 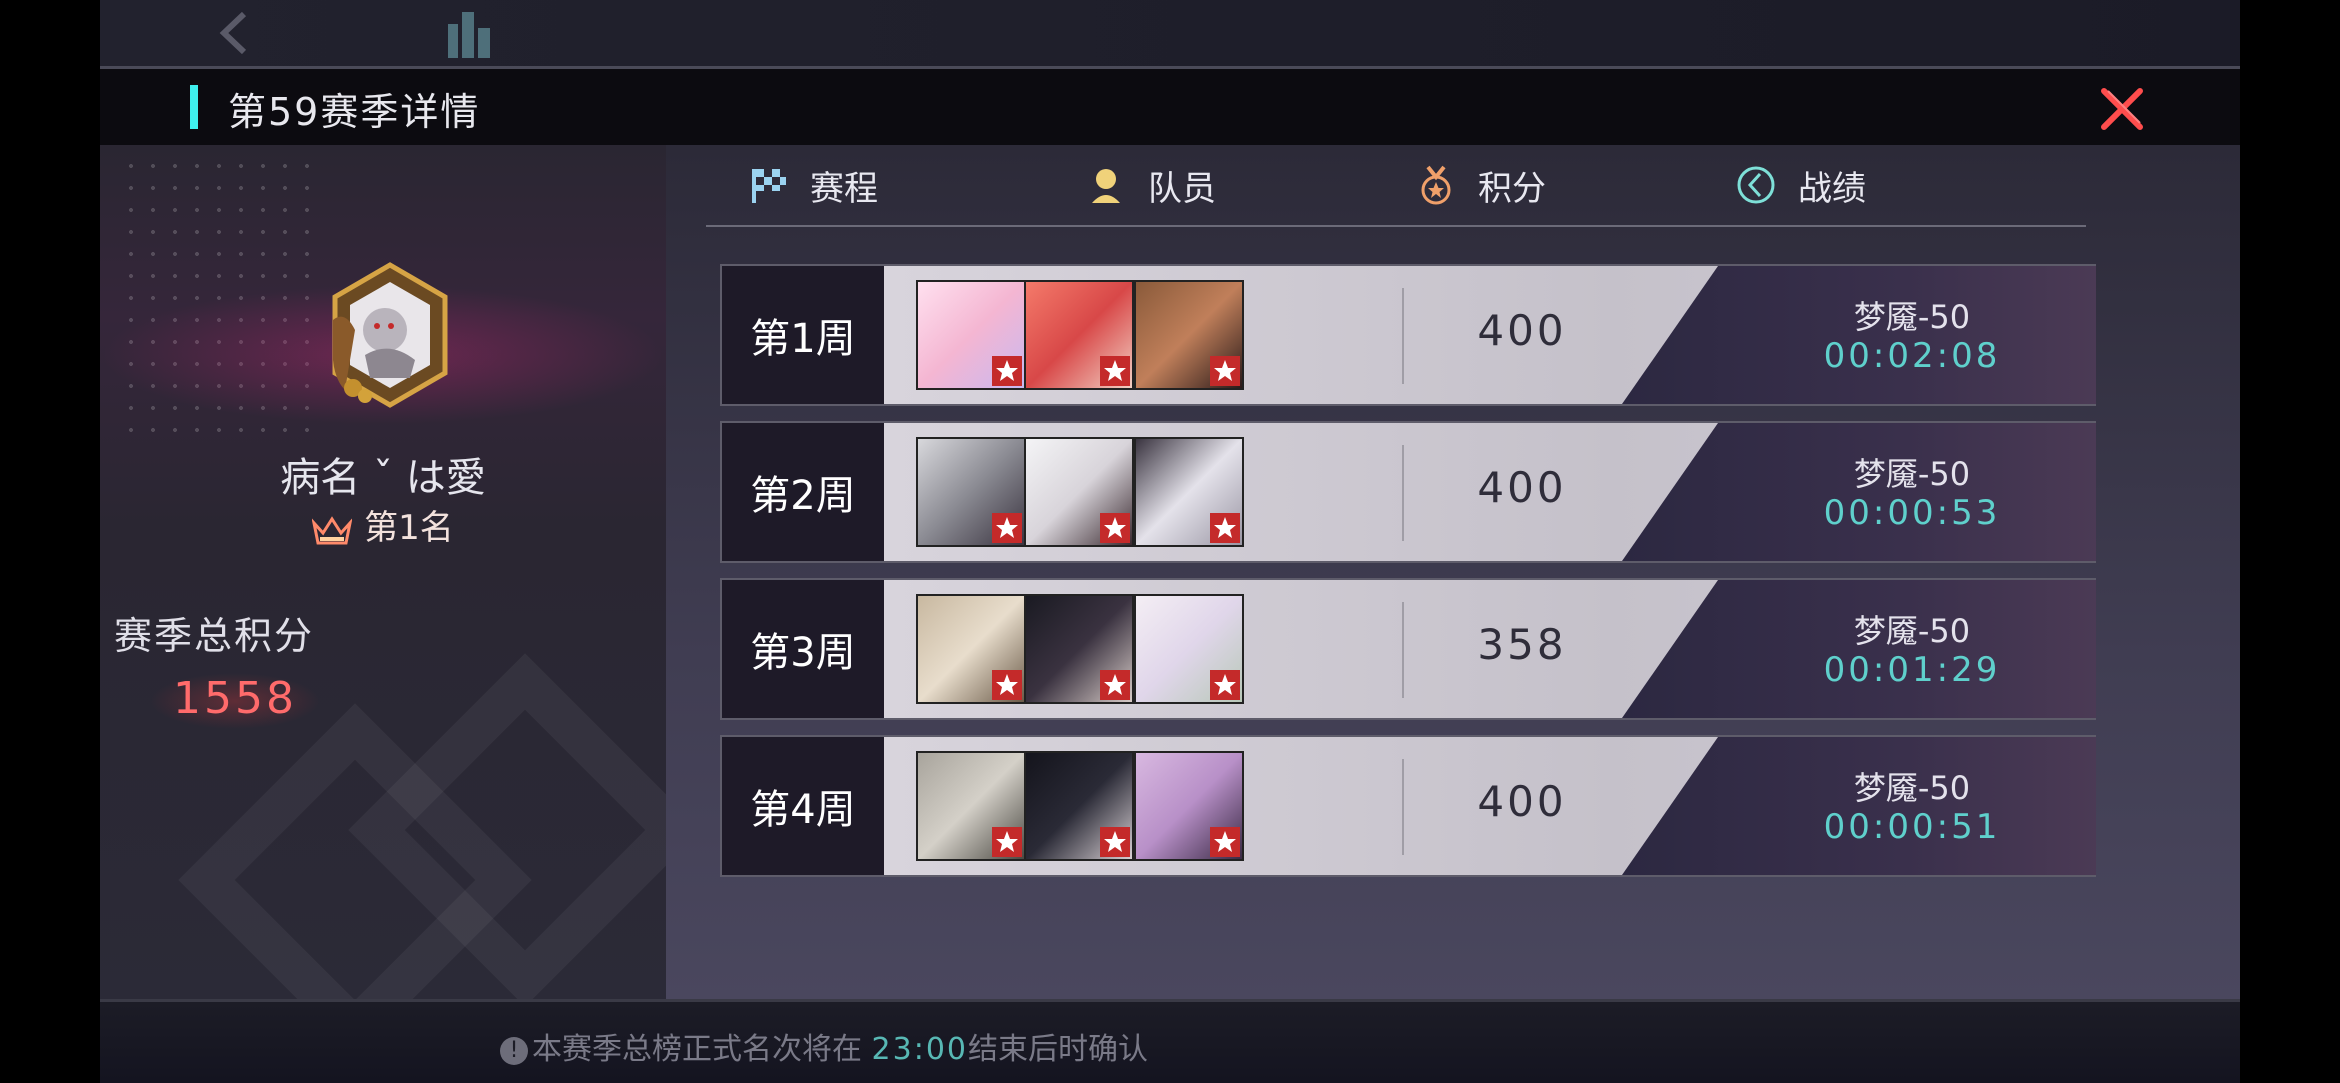 I want to click on week-row: 第2周 400 梦魇-50 00:00:53, so click(x=1408, y=492).